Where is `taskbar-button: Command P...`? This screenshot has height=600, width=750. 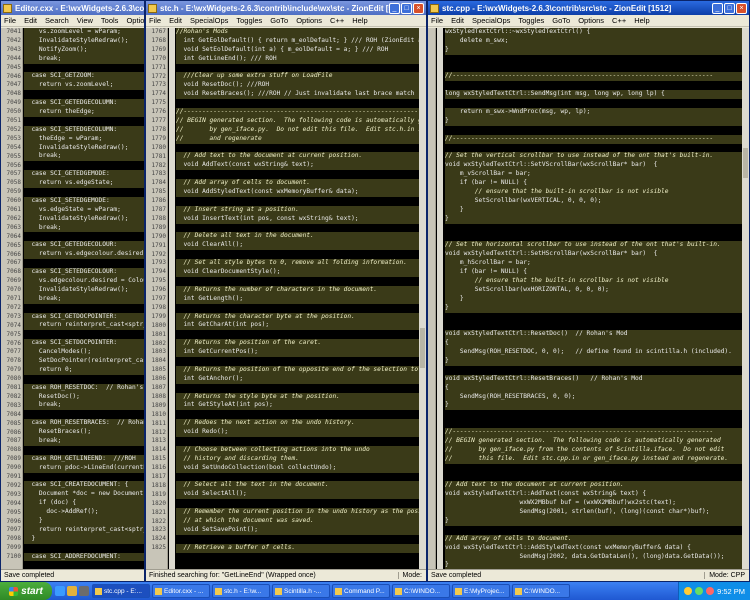 taskbar-button: Command P... is located at coordinates (361, 591).